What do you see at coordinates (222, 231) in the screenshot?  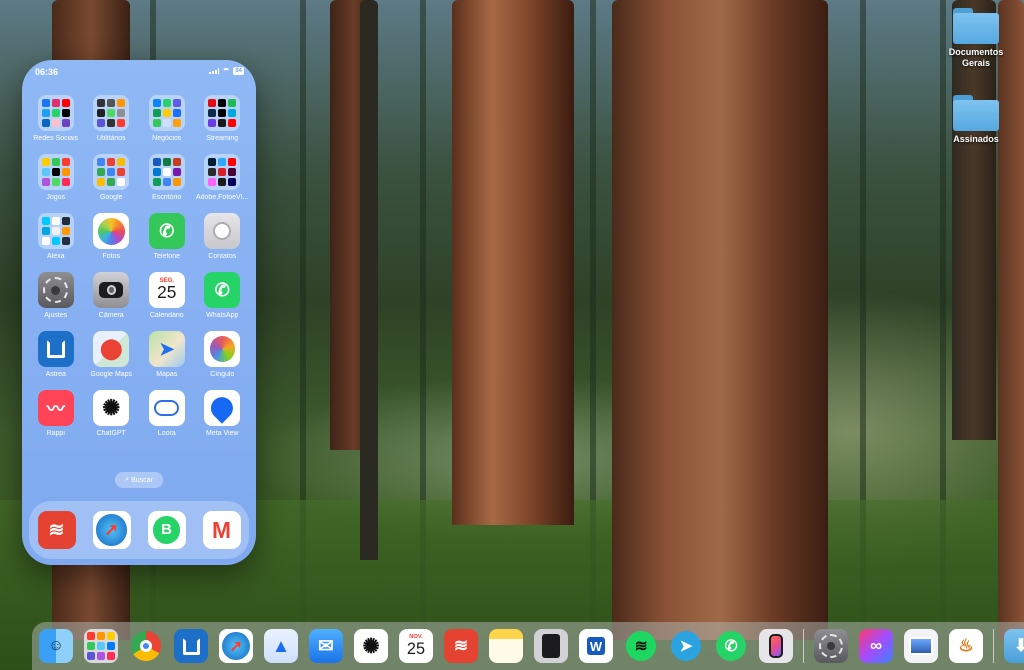 I see `app-contatos-icon` at bounding box center [222, 231].